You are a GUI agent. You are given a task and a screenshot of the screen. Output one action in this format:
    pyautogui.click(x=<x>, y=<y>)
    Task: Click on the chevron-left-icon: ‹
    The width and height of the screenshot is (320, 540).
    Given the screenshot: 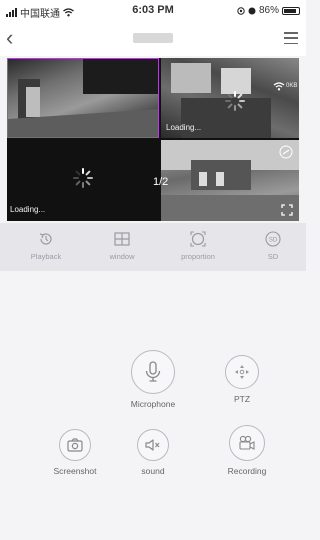 What is the action you would take?
    pyautogui.click(x=10, y=37)
    